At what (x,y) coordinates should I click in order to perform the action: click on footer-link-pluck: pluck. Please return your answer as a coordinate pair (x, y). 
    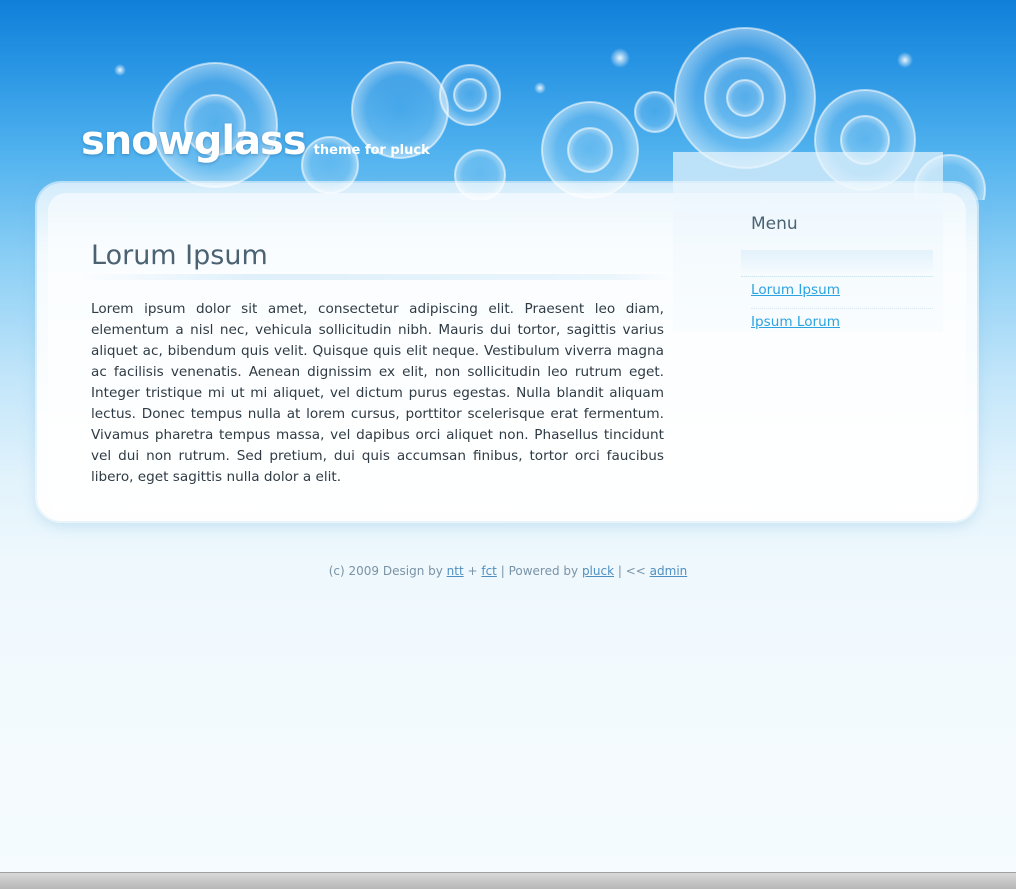
    Looking at the image, I should click on (598, 571).